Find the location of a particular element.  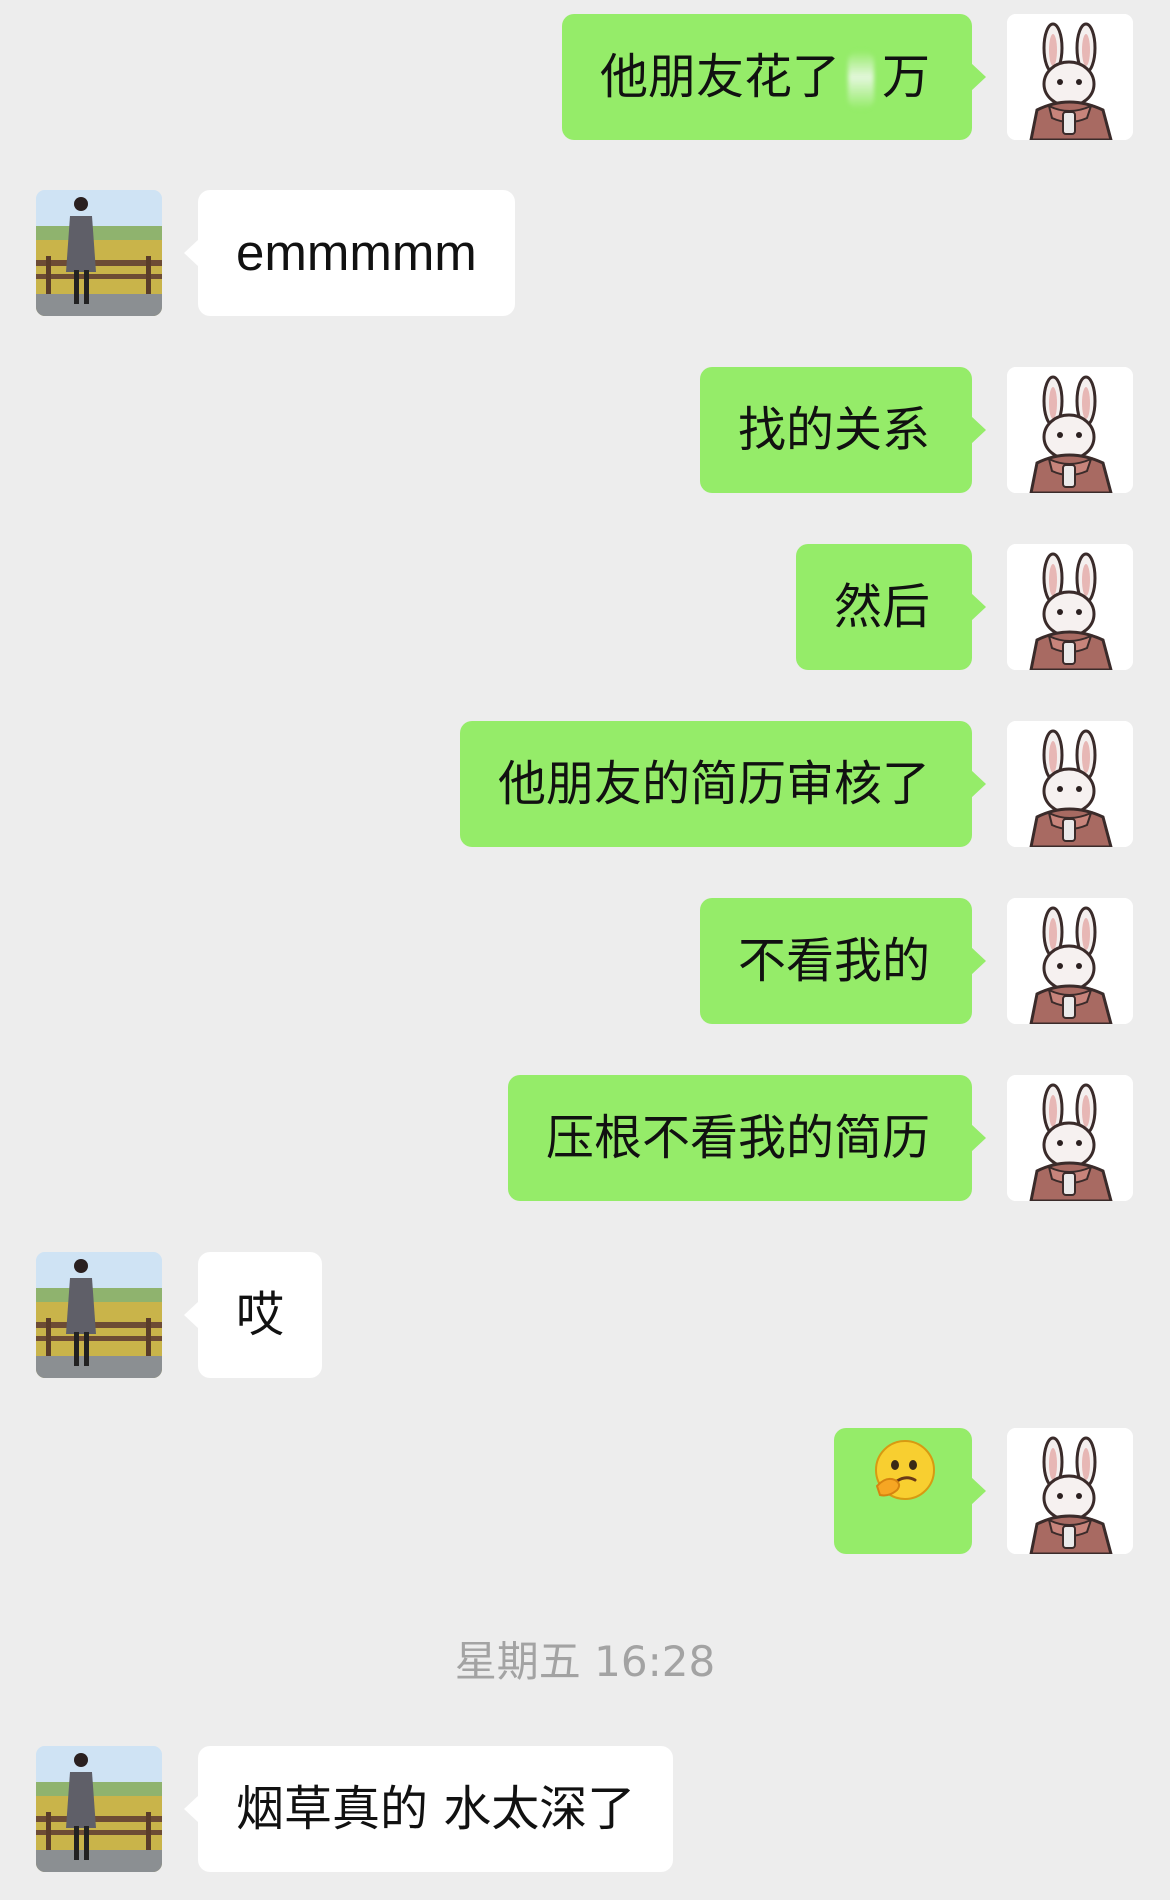

message-text: 哎 is located at coordinates (260, 1315).